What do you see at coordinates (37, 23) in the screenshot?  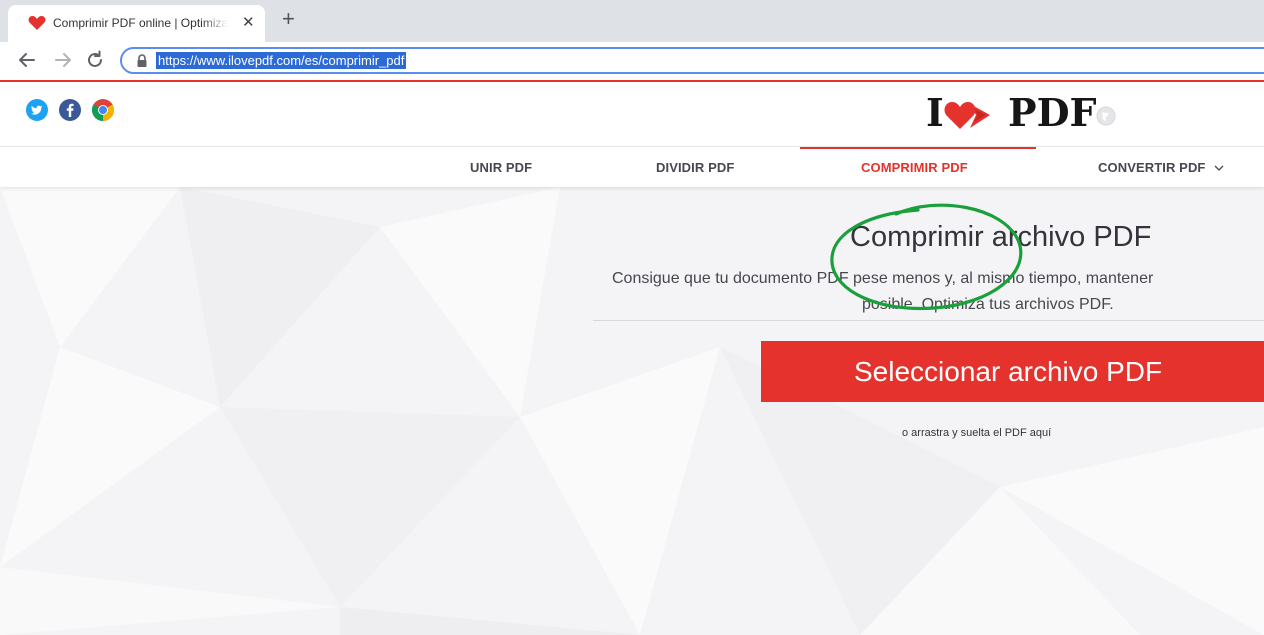 I see `ilovepdf-favicon-icon` at bounding box center [37, 23].